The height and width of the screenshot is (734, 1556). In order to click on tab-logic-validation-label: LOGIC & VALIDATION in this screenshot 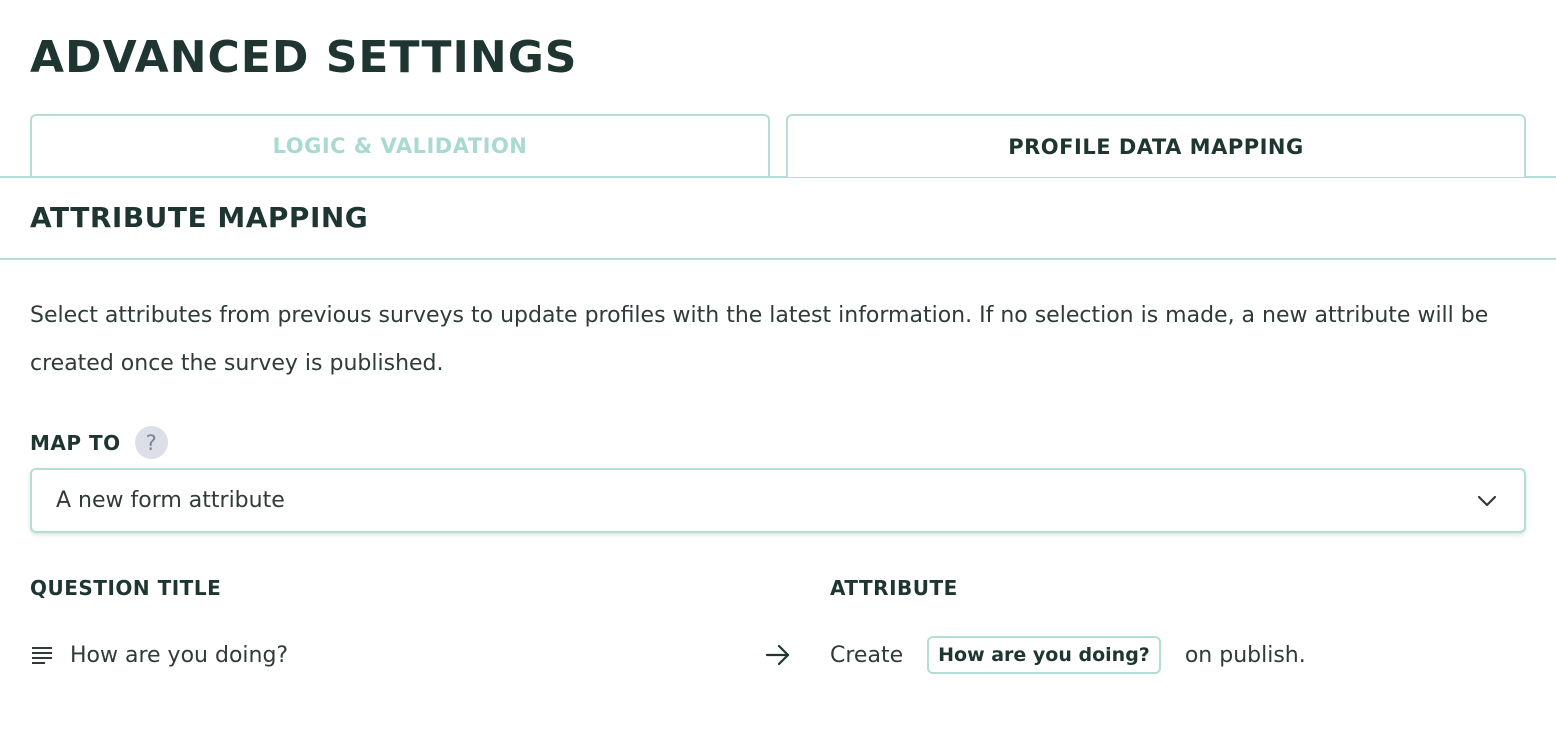, I will do `click(400, 146)`.